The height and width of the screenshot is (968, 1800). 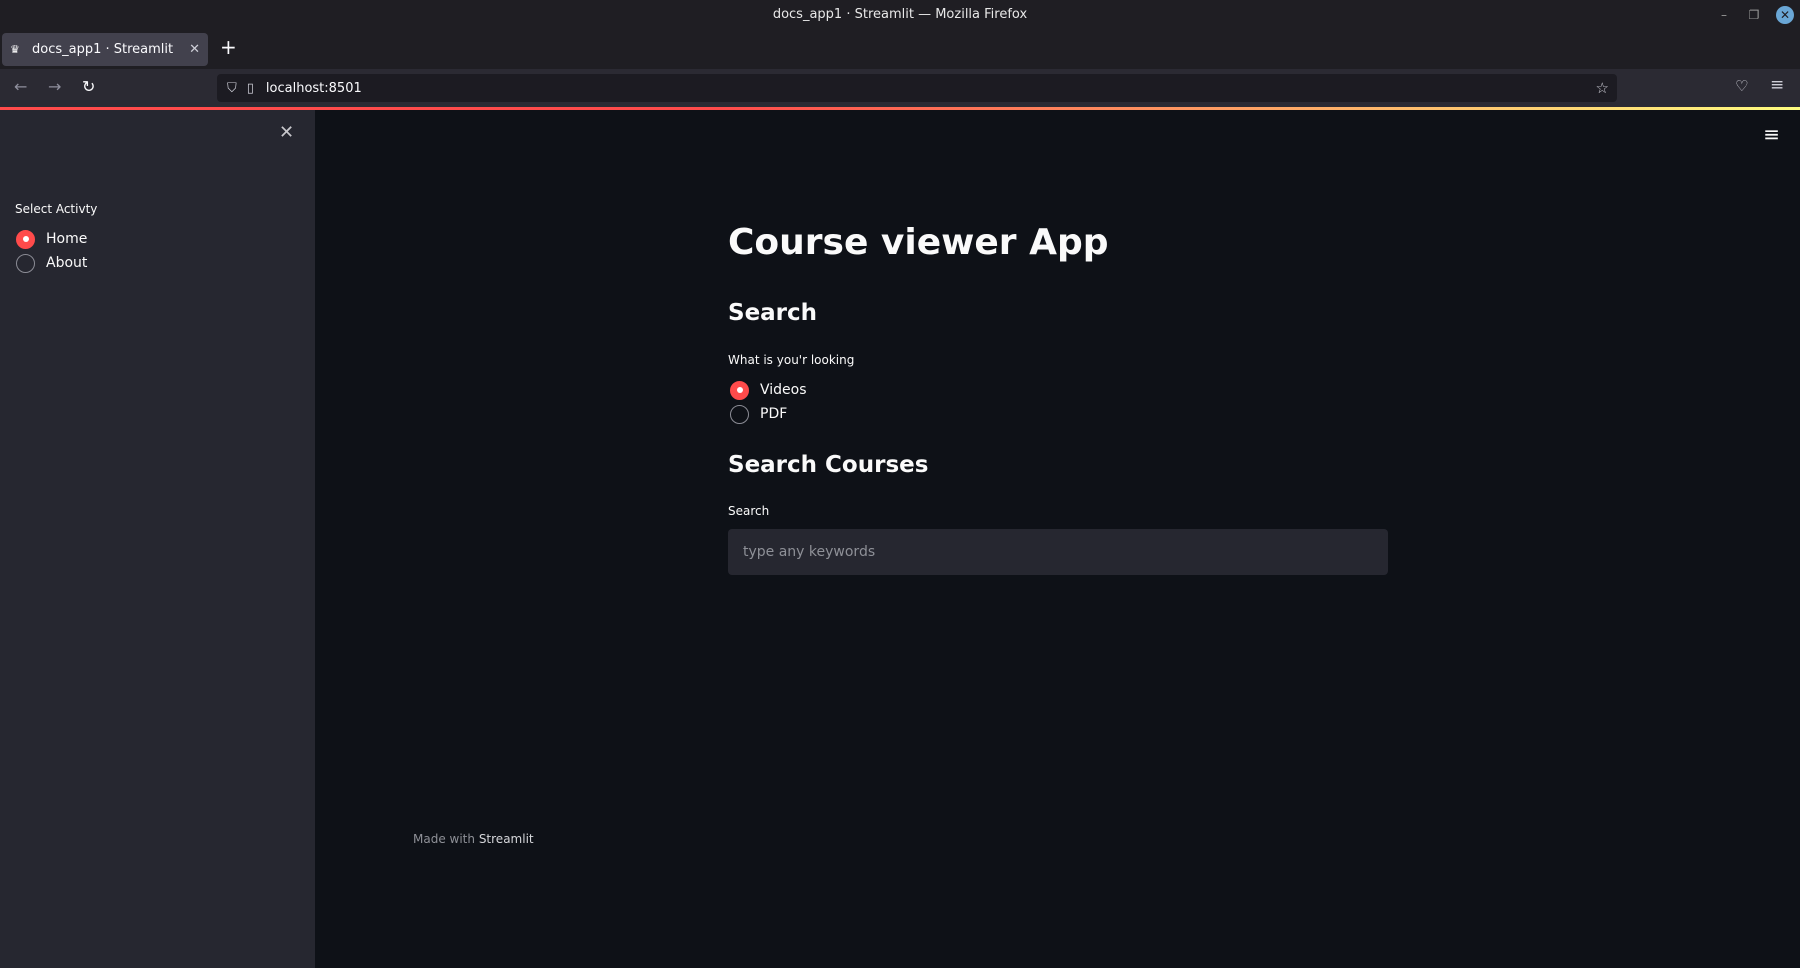 I want to click on footer: Made with Streamlit, so click(x=473, y=839).